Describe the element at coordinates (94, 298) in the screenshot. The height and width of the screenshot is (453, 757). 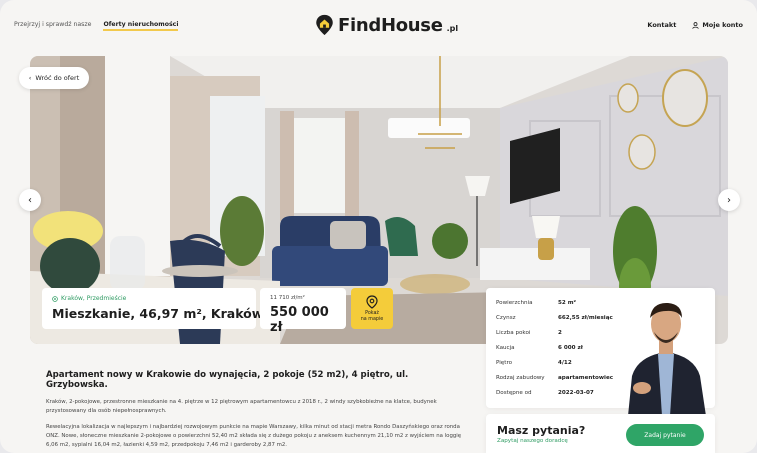
I see `location-label: Kraków, Przedmieście` at that location.